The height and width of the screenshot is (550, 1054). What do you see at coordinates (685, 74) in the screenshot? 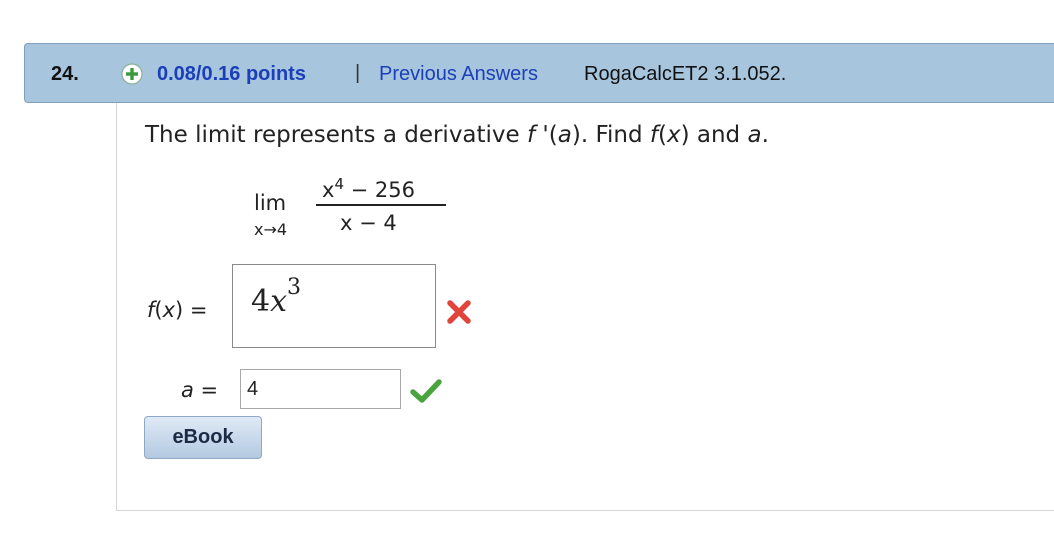
I see `problem-reference: RogaCalcET2 3.1.052.` at bounding box center [685, 74].